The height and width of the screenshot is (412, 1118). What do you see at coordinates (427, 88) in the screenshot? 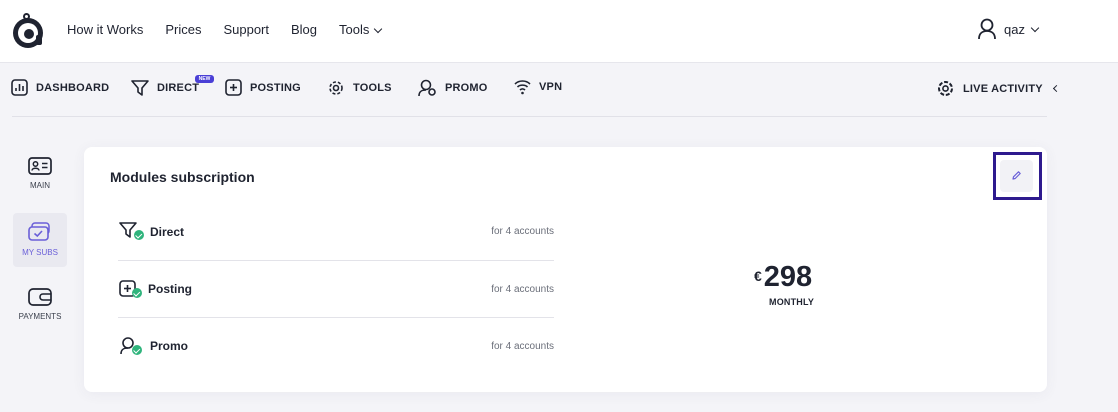
I see `promo-icon` at bounding box center [427, 88].